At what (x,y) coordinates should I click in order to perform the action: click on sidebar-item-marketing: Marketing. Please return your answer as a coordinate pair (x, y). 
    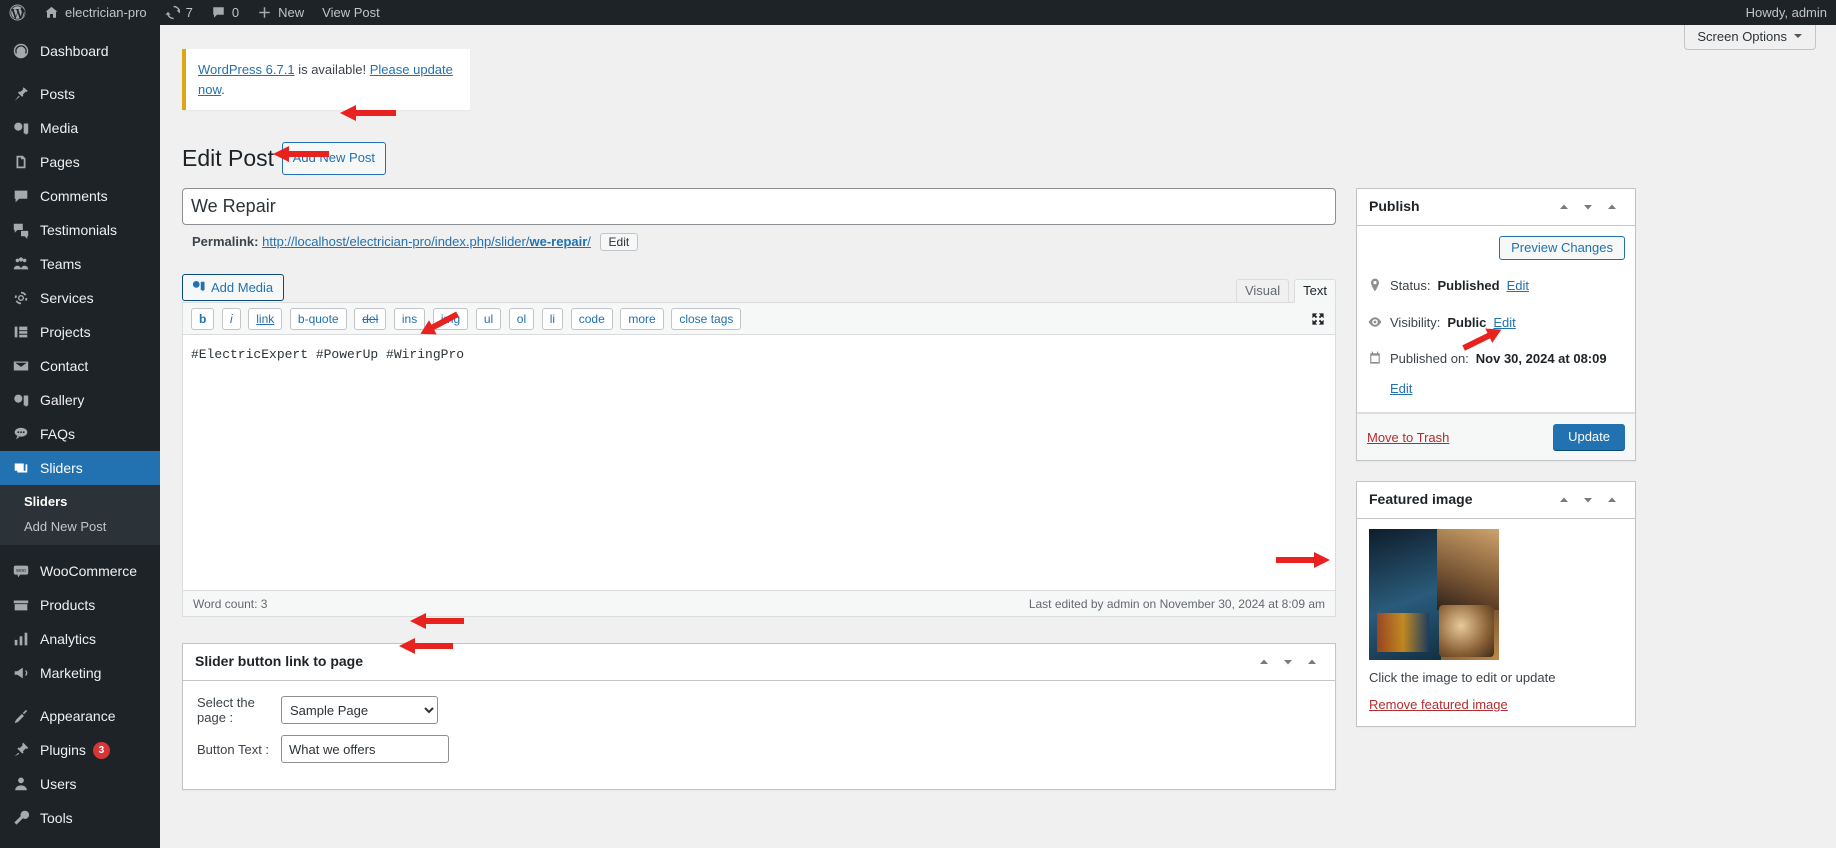
    Looking at the image, I should click on (80, 673).